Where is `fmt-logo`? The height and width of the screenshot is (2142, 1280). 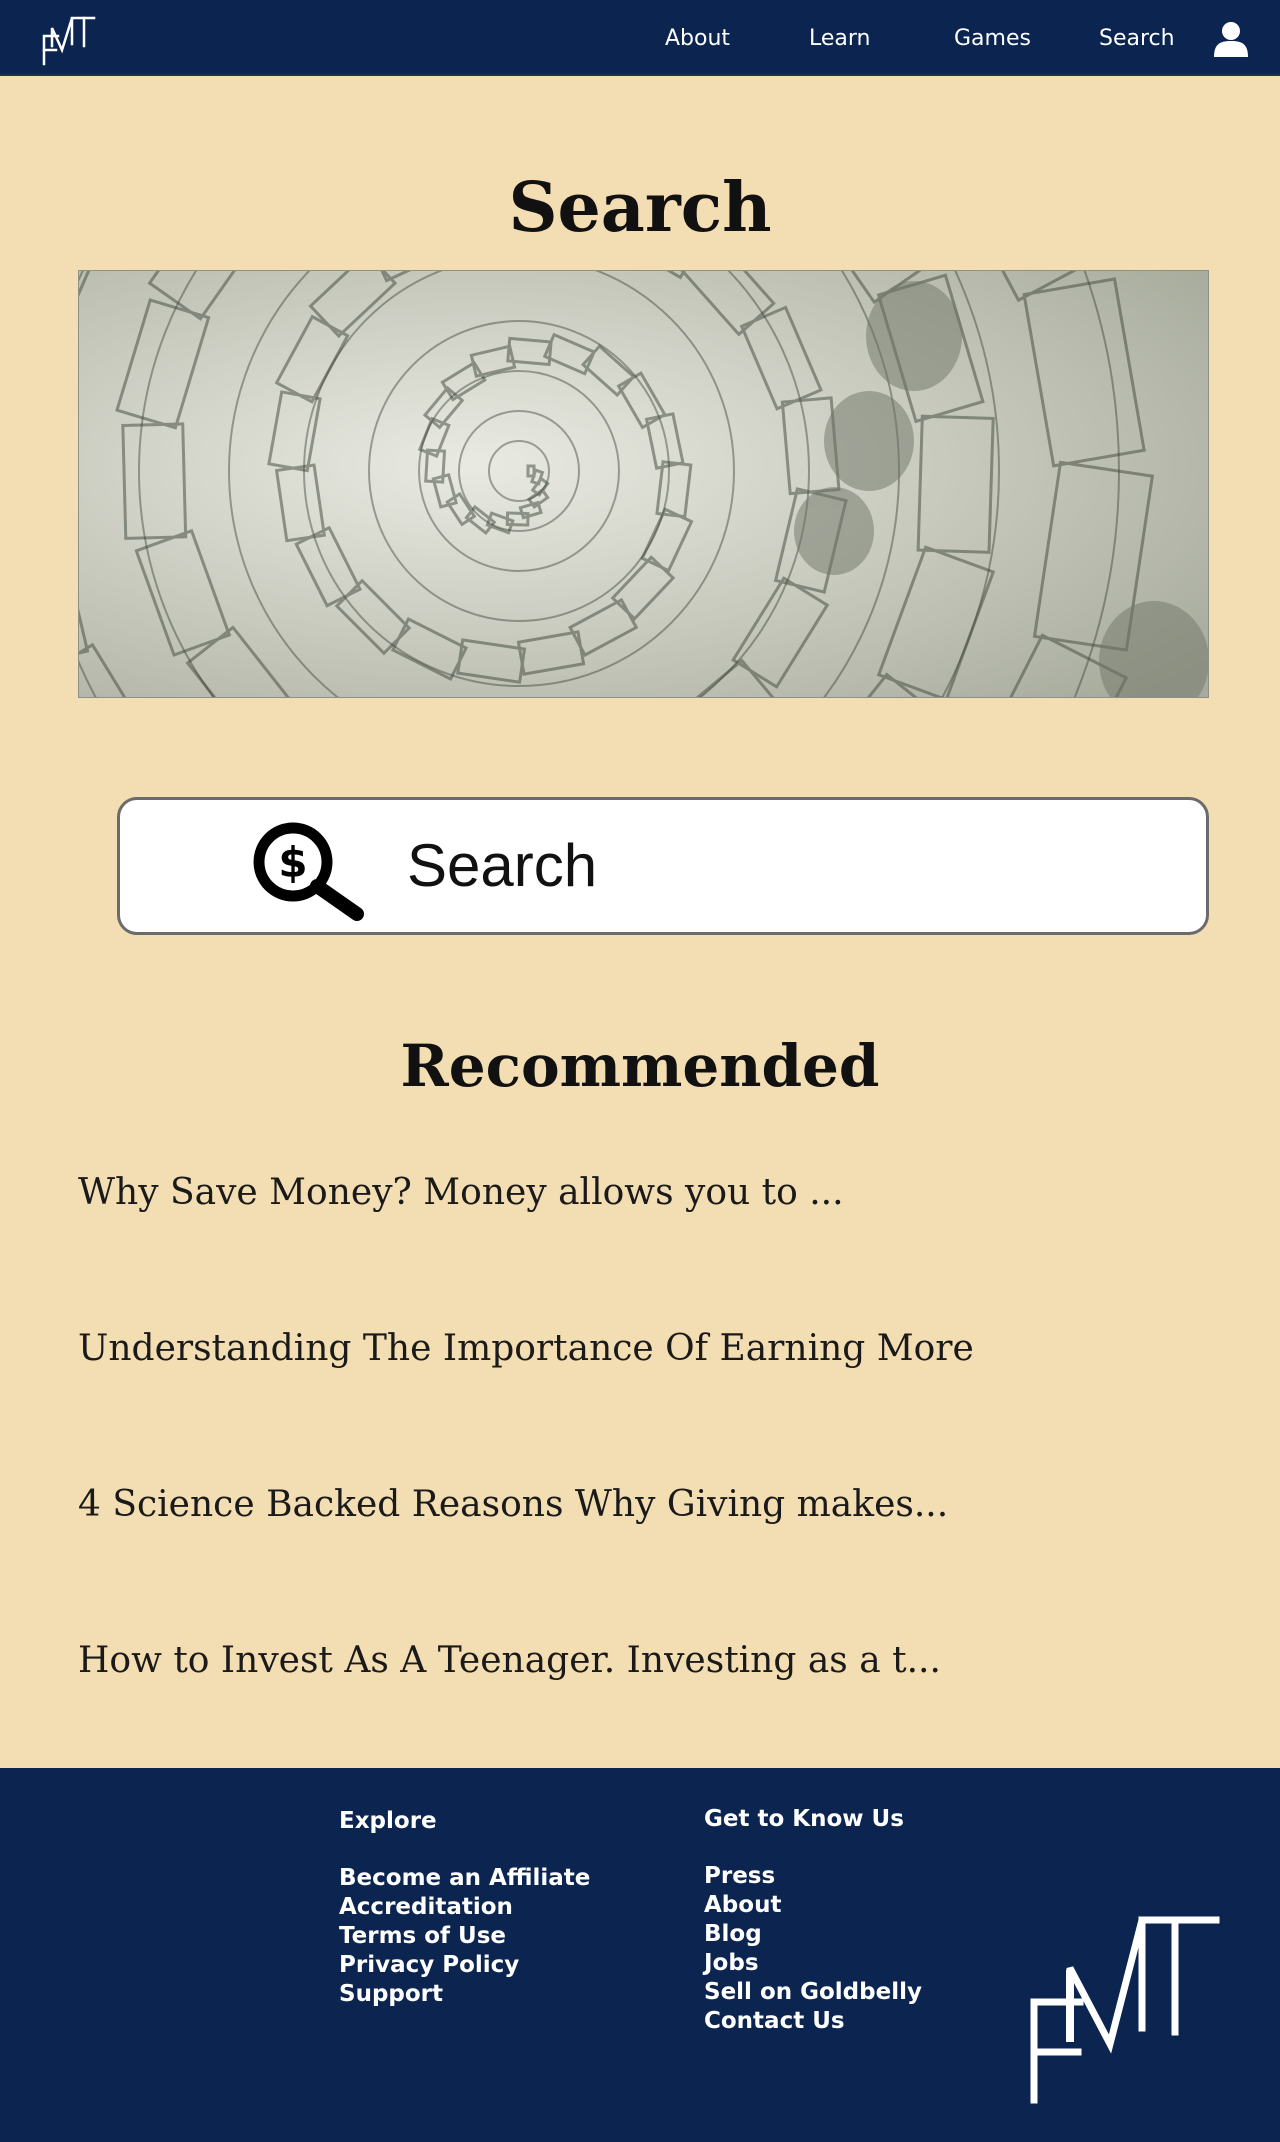
fmt-logo is located at coordinates (69, 39).